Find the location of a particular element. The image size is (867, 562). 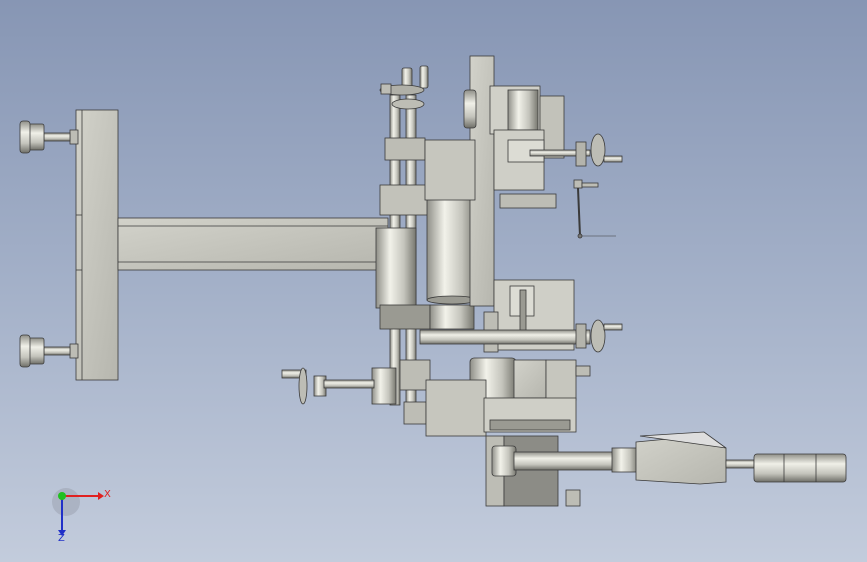

top-handwheels is located at coordinates (404, 87).